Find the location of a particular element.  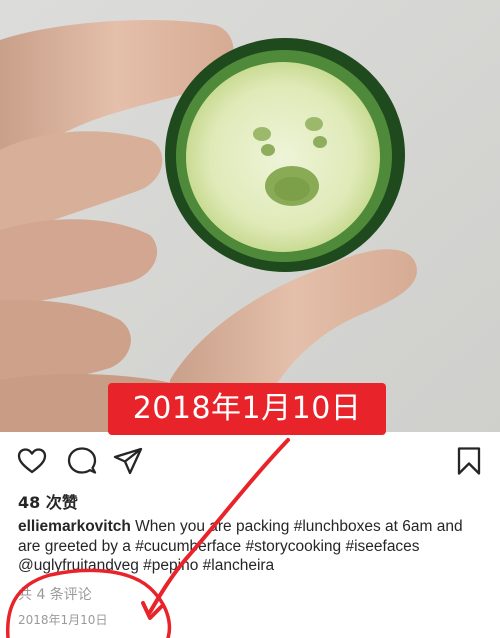

bookmark-icon is located at coordinates (469, 461).